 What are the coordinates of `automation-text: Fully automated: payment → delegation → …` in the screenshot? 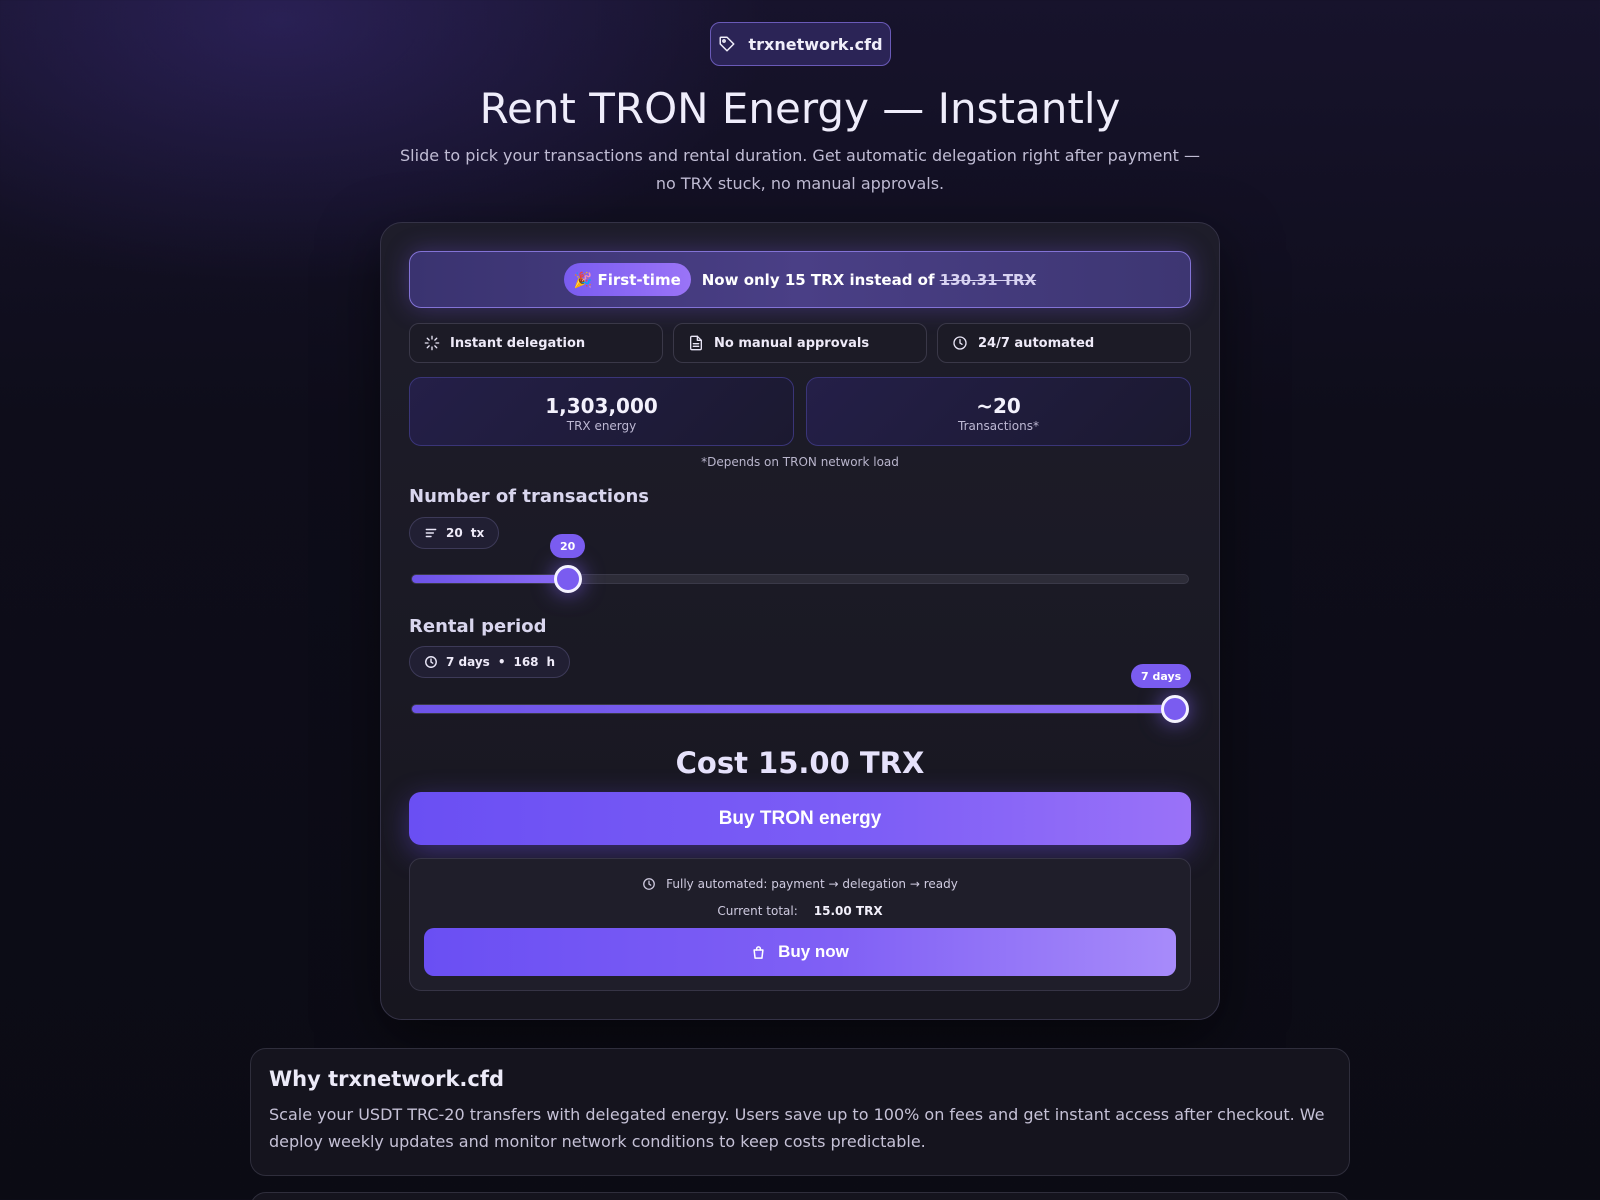 It's located at (812, 884).